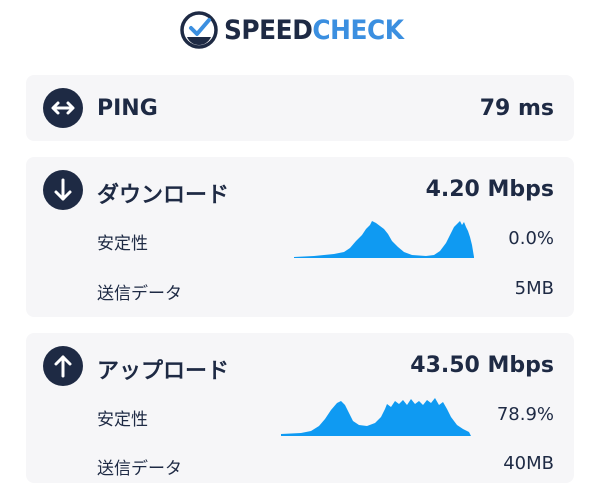 This screenshot has height=488, width=600. I want to click on speedometer-check-icon, so click(199, 30).